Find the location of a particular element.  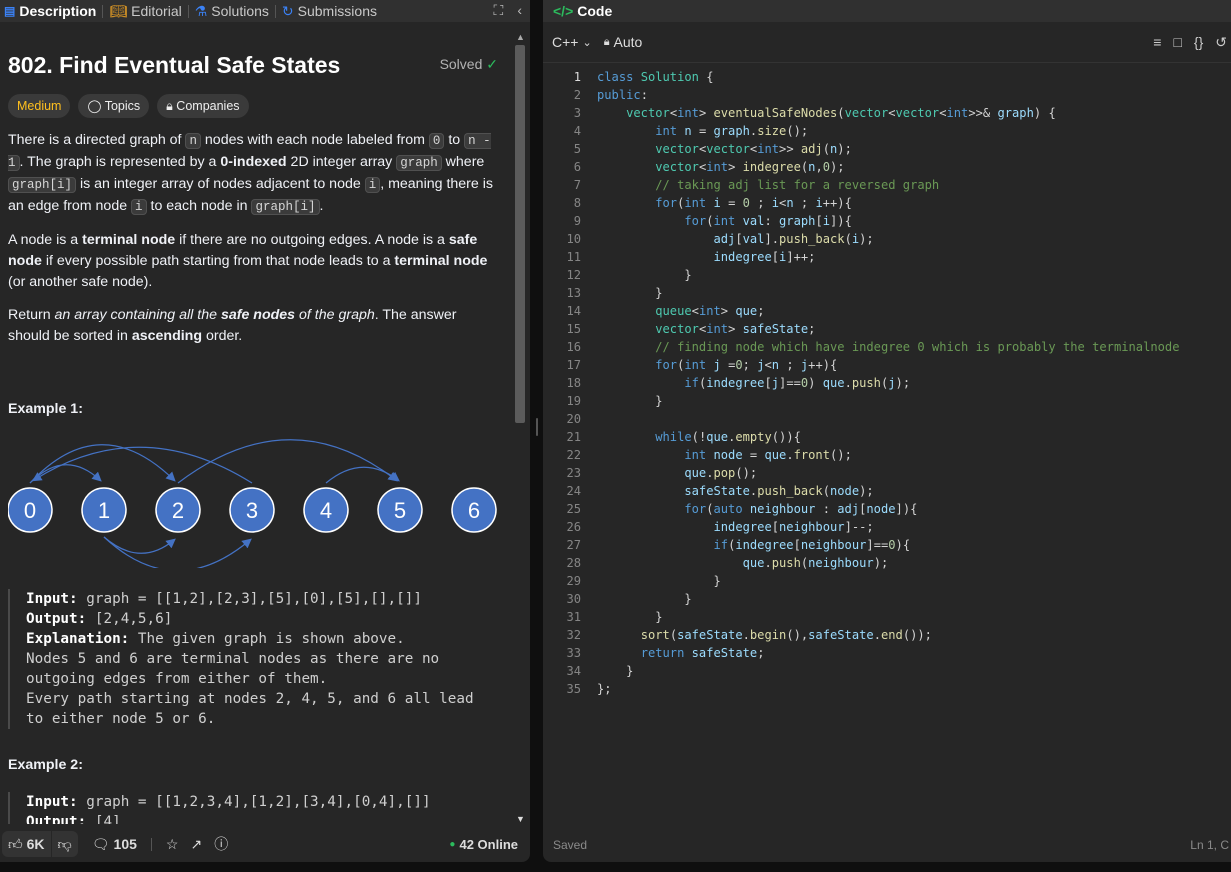

fullscreen-icon: ⛶ is located at coordinates (499, 10).